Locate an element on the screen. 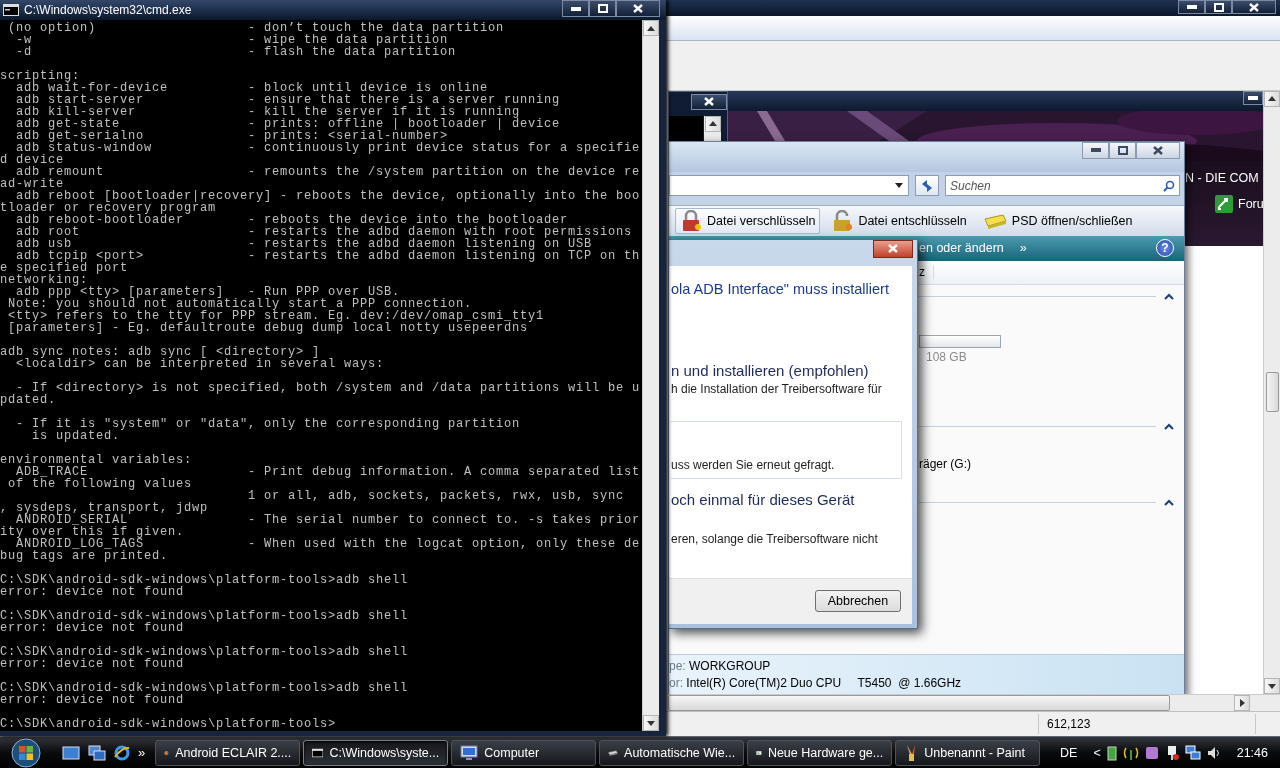 This screenshot has height=768, width=1280. command-button: en oder ändern is located at coordinates (961, 248).